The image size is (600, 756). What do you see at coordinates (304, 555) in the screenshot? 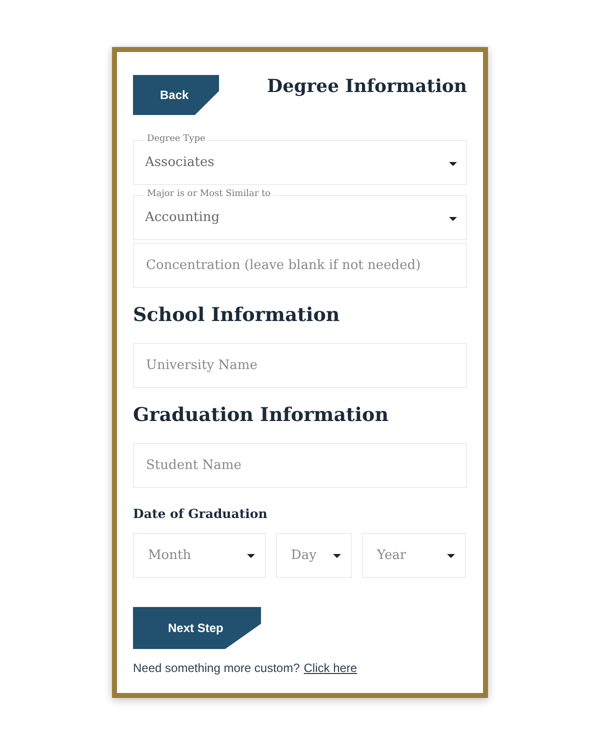
I see `field-placeholder: Day` at bounding box center [304, 555].